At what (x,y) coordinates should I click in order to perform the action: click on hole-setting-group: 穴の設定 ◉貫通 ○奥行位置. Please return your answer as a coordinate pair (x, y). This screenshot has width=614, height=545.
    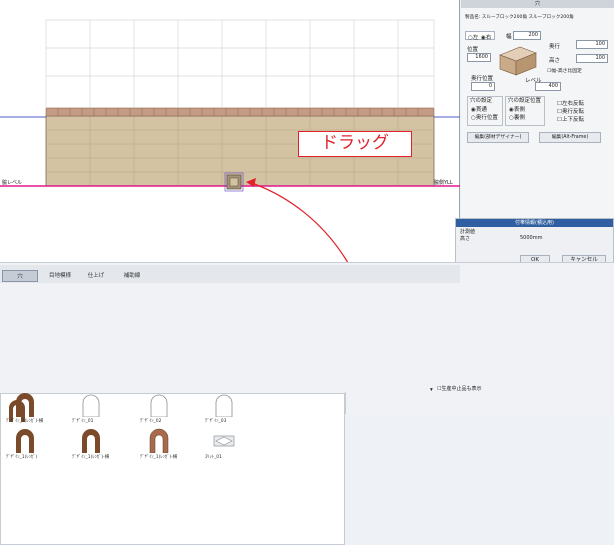
    Looking at the image, I should click on (485, 111).